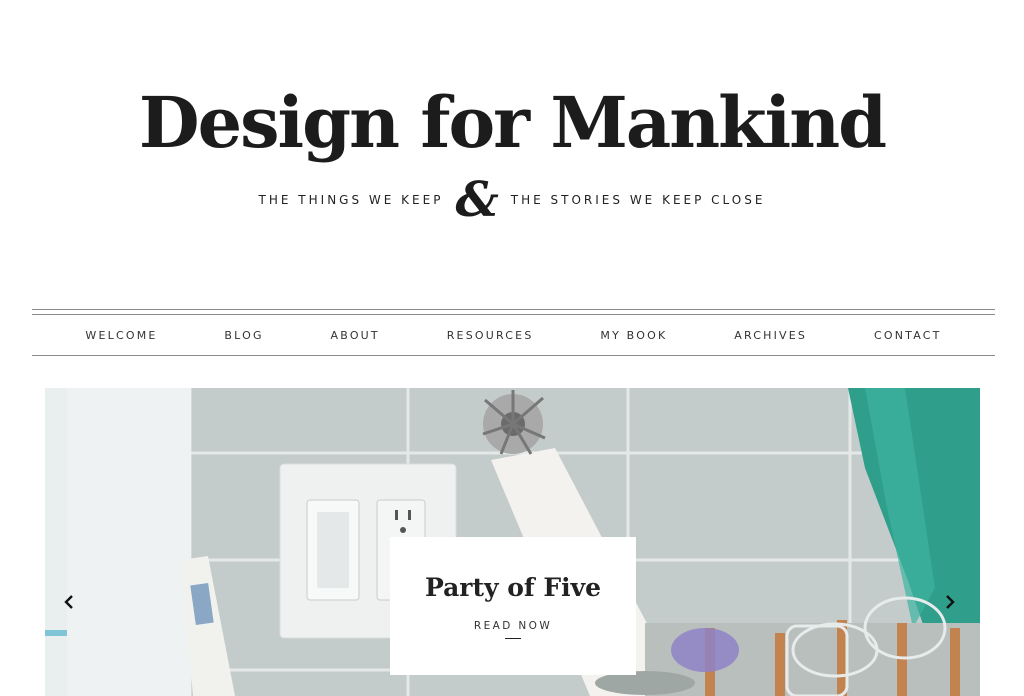  Describe the element at coordinates (243, 335) in the screenshot. I see `nav-item-blog: BLOG` at that location.